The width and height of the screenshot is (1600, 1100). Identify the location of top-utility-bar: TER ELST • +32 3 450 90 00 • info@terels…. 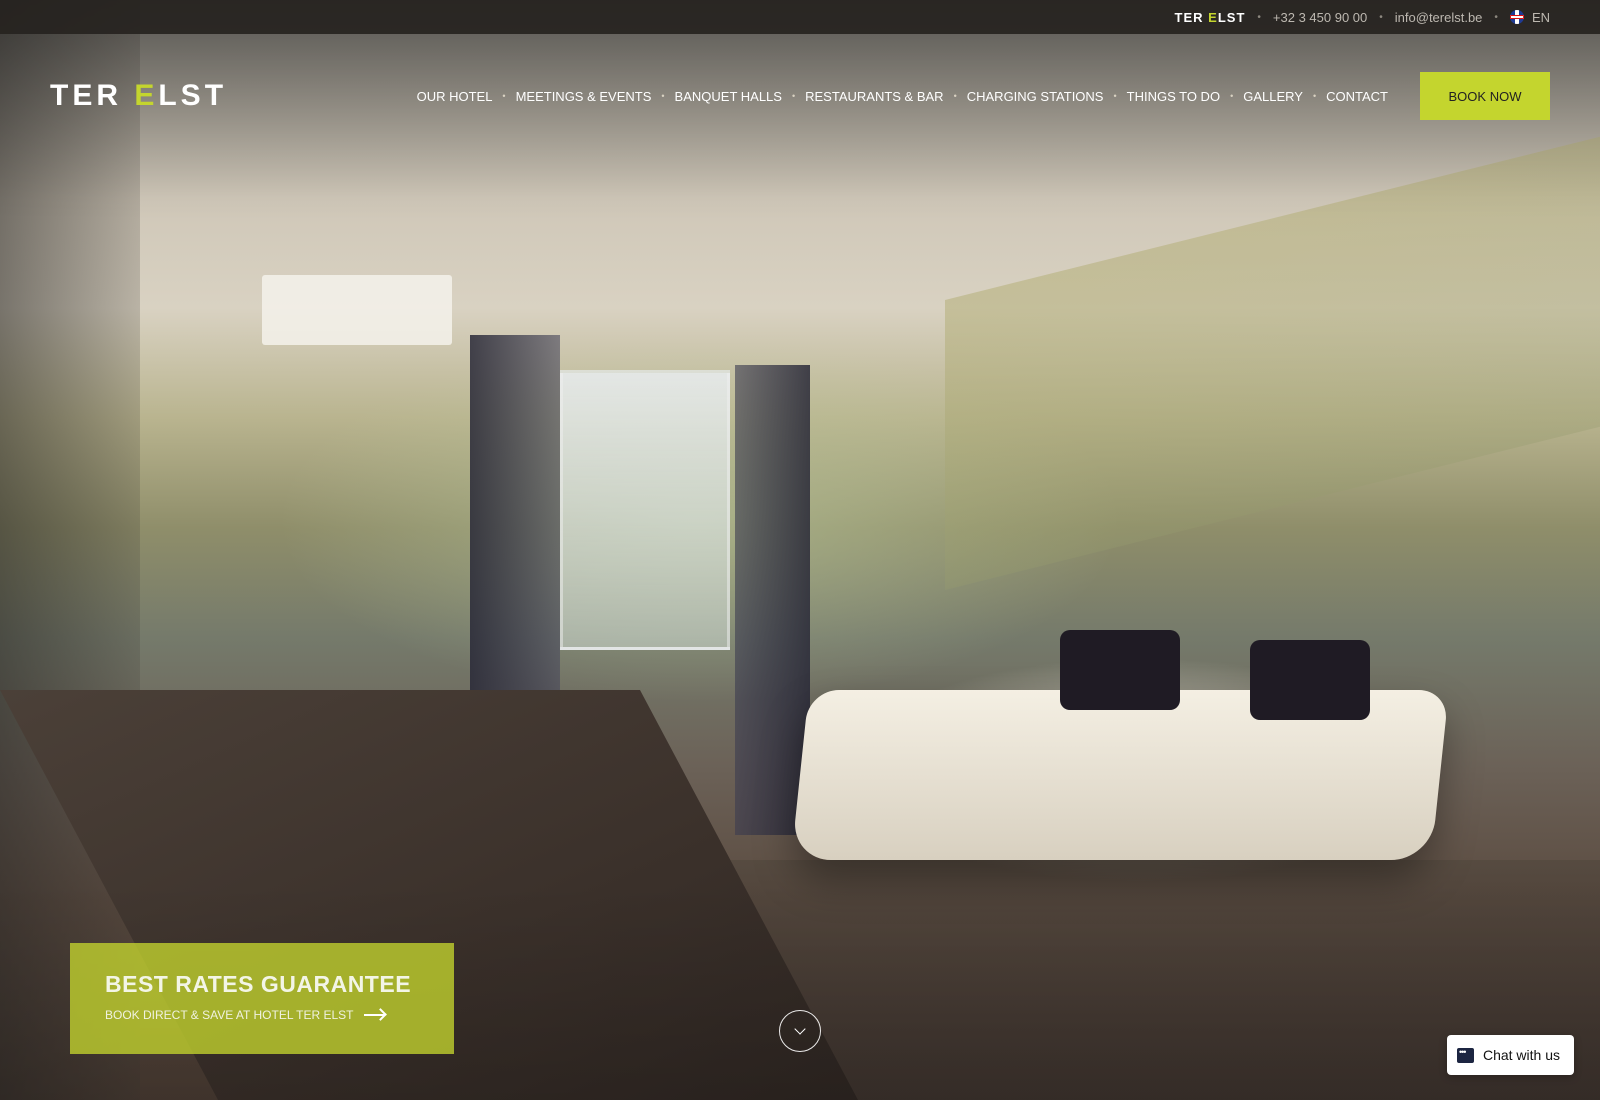
(800, 17).